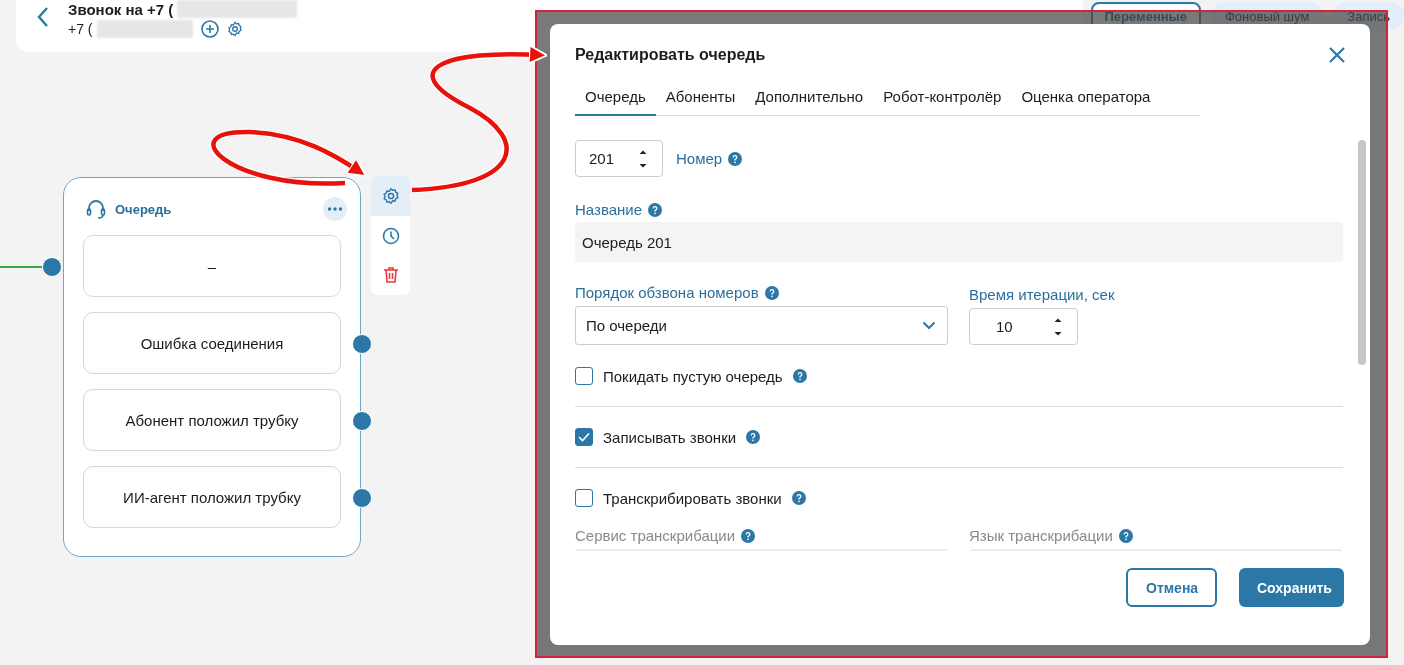 This screenshot has height=665, width=1404. Describe the element at coordinates (959, 242) in the screenshot. I see `input-field: Очередь 201` at that location.